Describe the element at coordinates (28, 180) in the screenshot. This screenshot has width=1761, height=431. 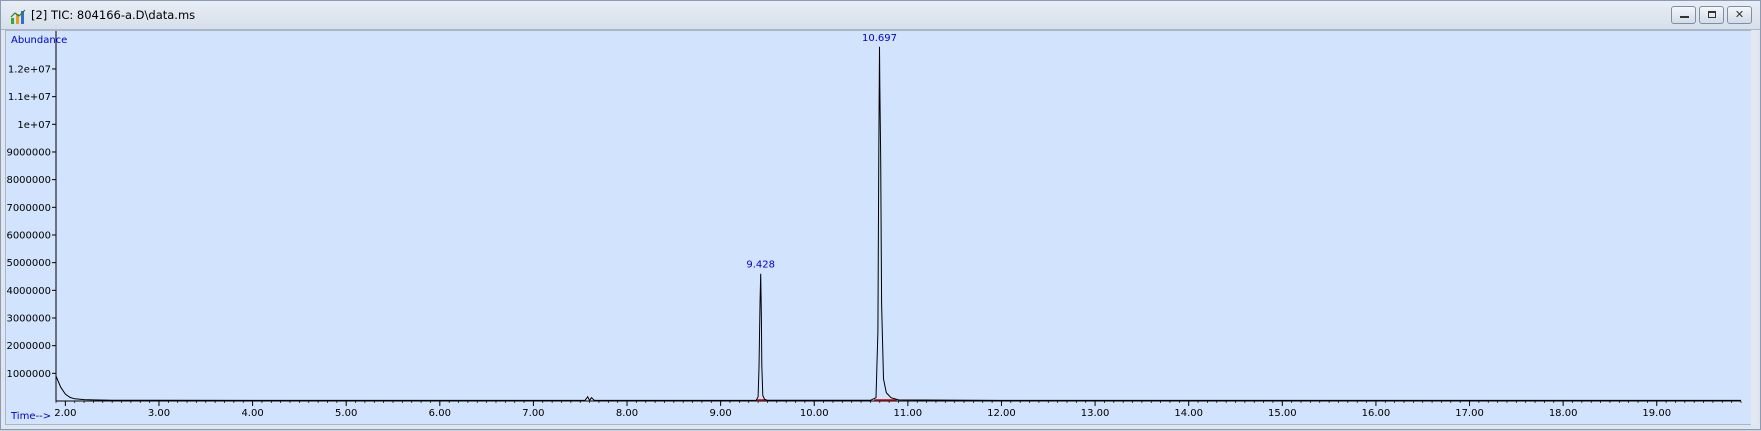
I see `y-tick-label: 8000000` at that location.